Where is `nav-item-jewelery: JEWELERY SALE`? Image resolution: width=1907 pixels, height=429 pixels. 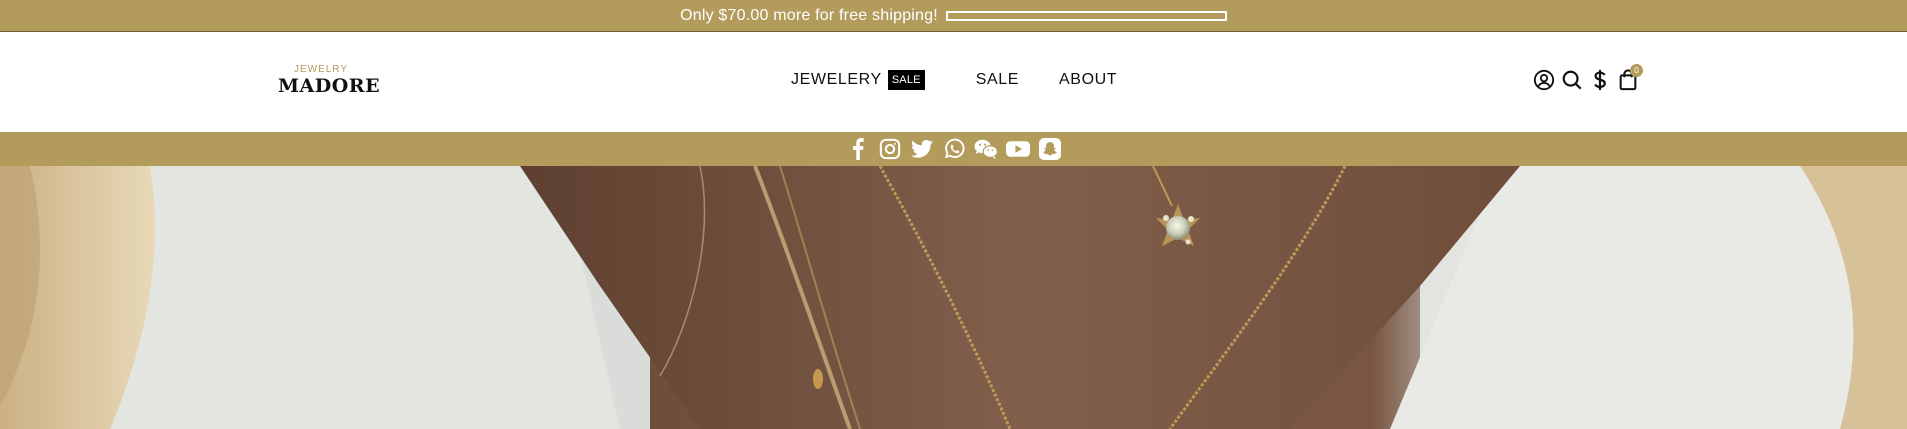
nav-item-jewelery: JEWELERY SALE is located at coordinates (858, 80).